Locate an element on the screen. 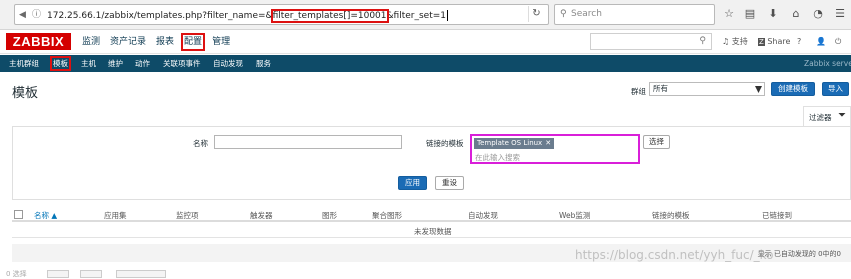 Image resolution: width=851 pixels, height=279 pixels. info-icon: ⓘ is located at coordinates (36, 15).